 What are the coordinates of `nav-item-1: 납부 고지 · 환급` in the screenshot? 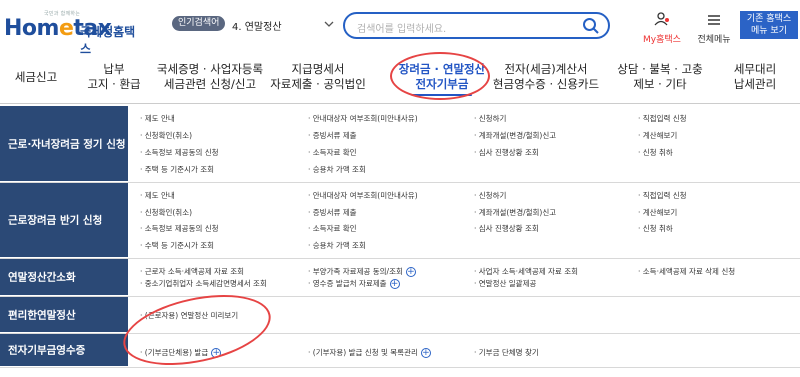 It's located at (113, 77).